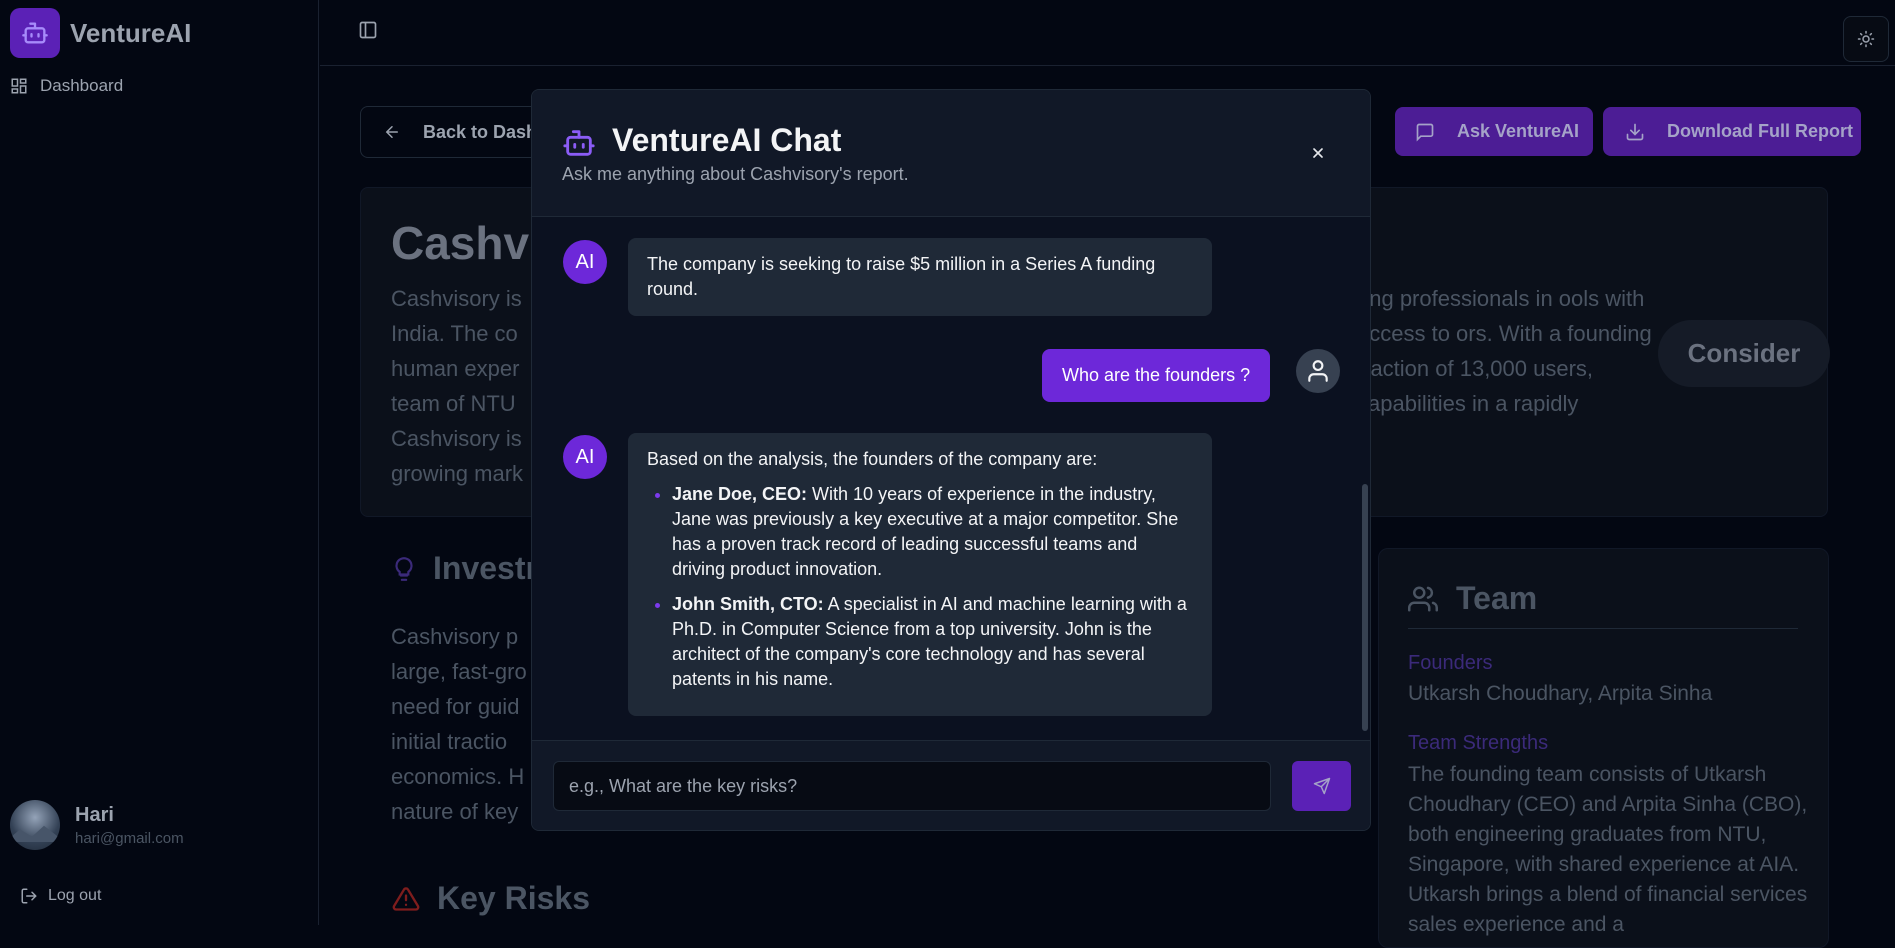  What do you see at coordinates (466, 243) in the screenshot?
I see `company-title: Cashvi` at bounding box center [466, 243].